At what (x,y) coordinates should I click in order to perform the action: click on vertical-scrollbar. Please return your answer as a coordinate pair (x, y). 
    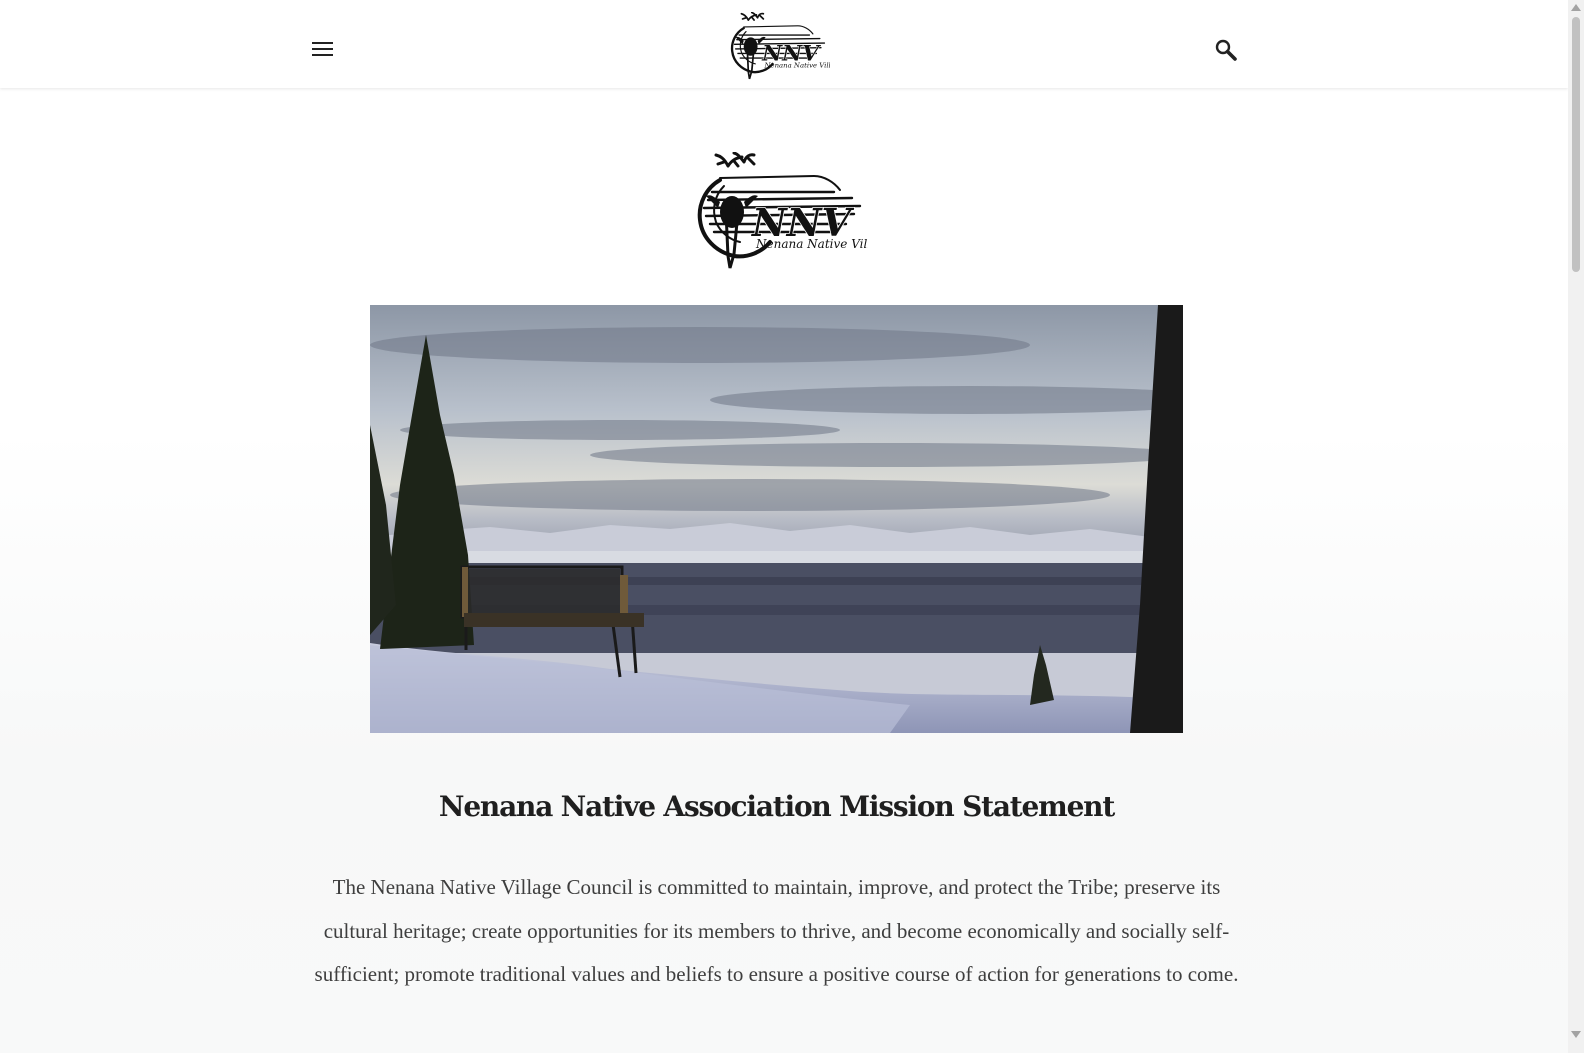
    Looking at the image, I should click on (1576, 526).